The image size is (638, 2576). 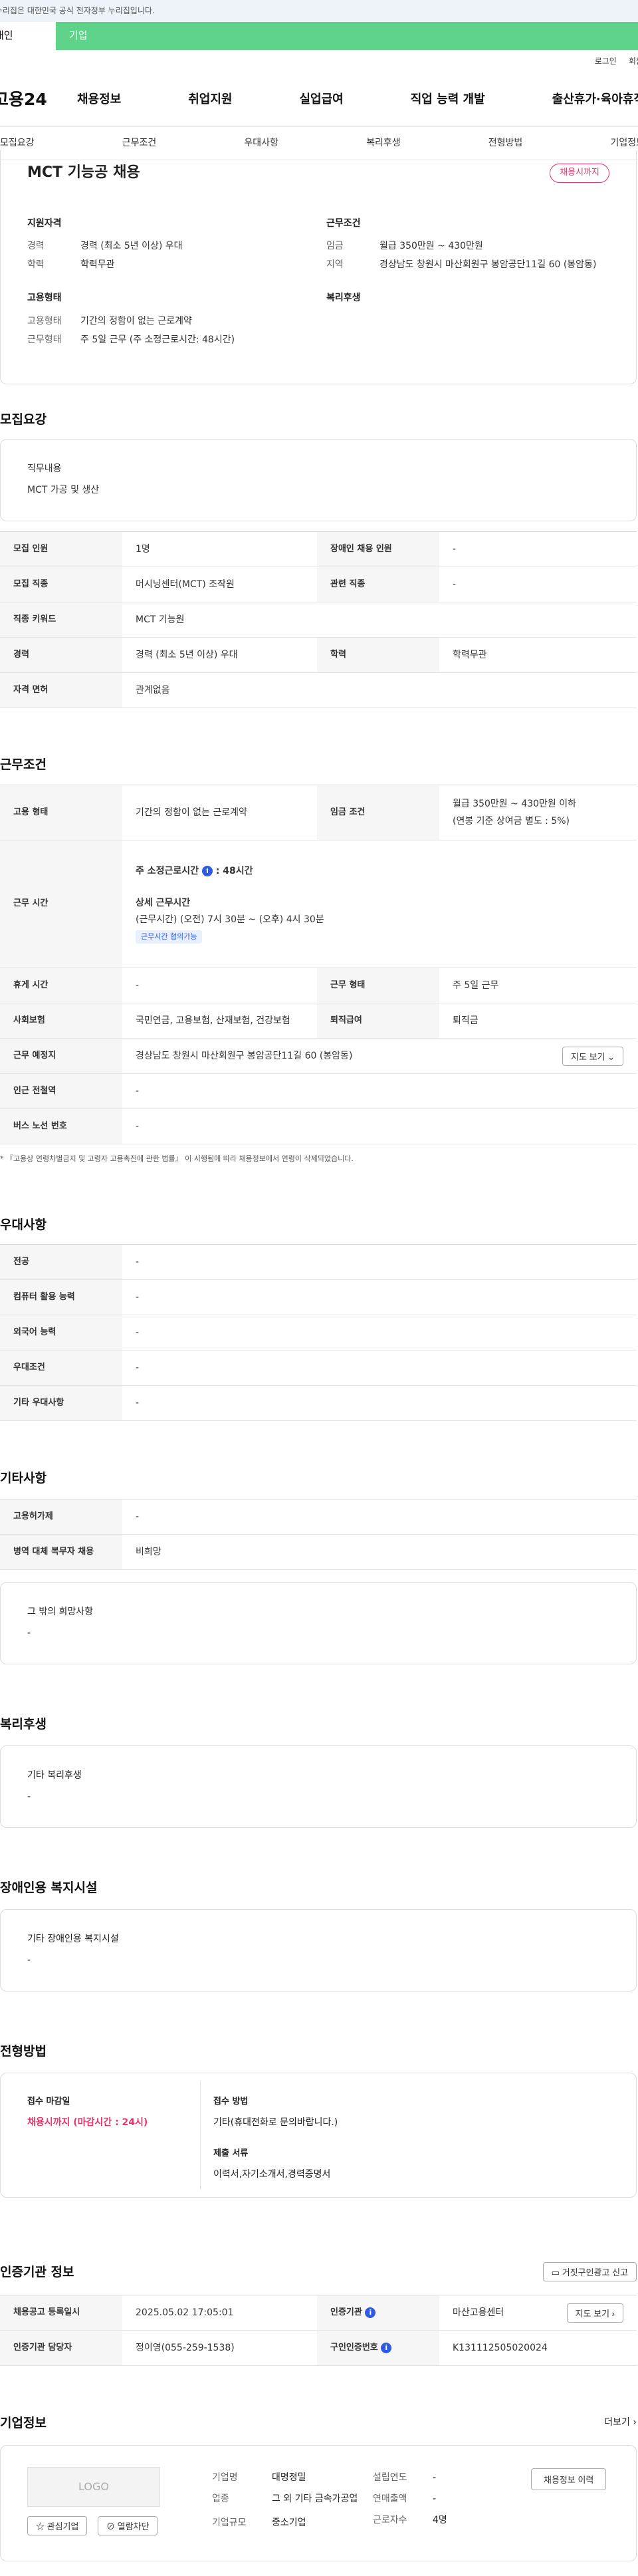 I want to click on star-icon: ☆, so click(x=40, y=2526).